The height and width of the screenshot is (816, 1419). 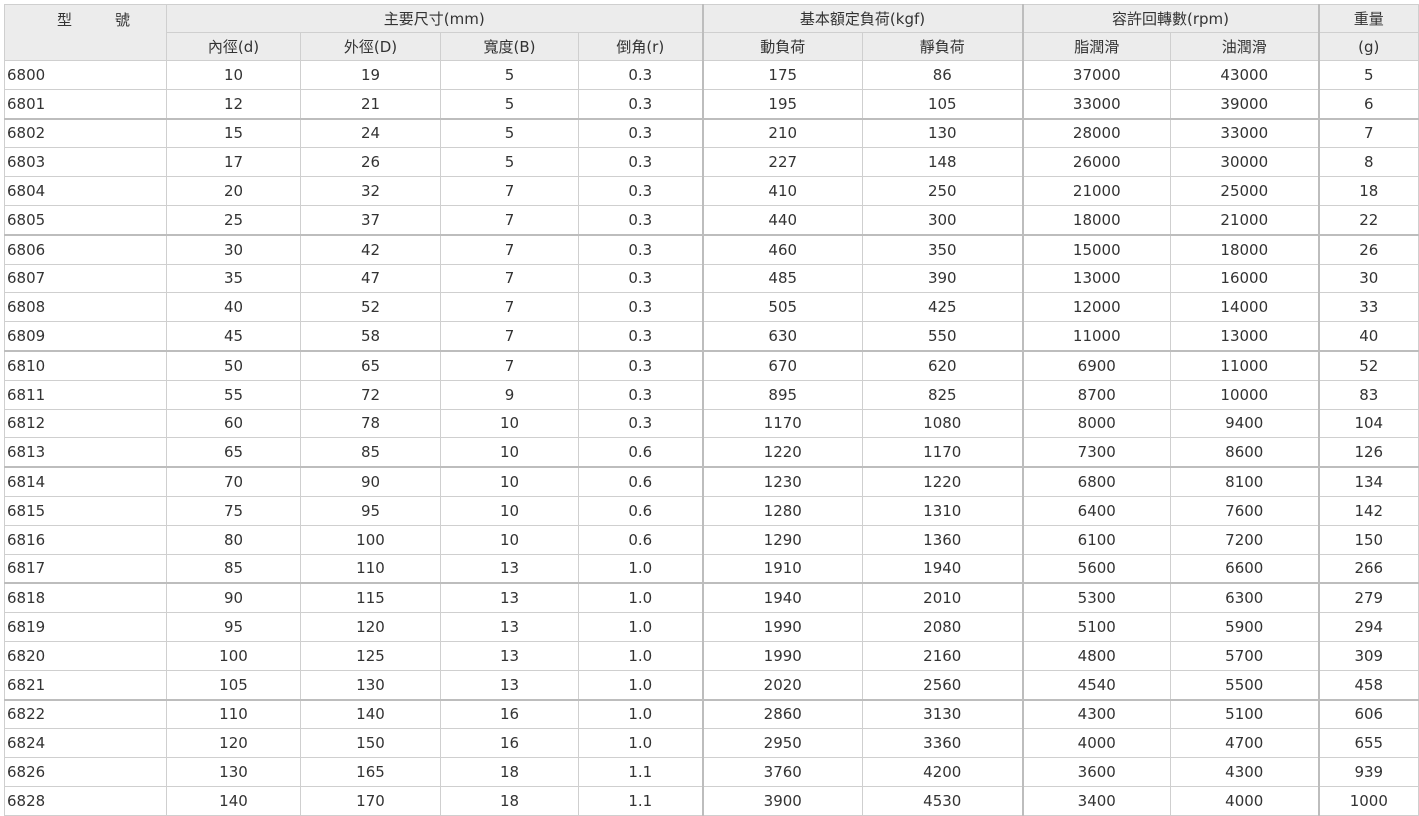 I want to click on inner-diameter-cell: 65, so click(x=233, y=453).